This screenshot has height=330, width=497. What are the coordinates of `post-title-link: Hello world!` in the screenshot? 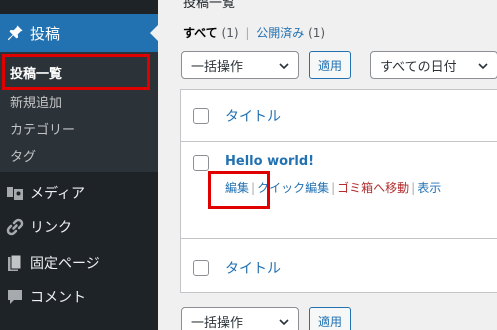 It's located at (269, 161).